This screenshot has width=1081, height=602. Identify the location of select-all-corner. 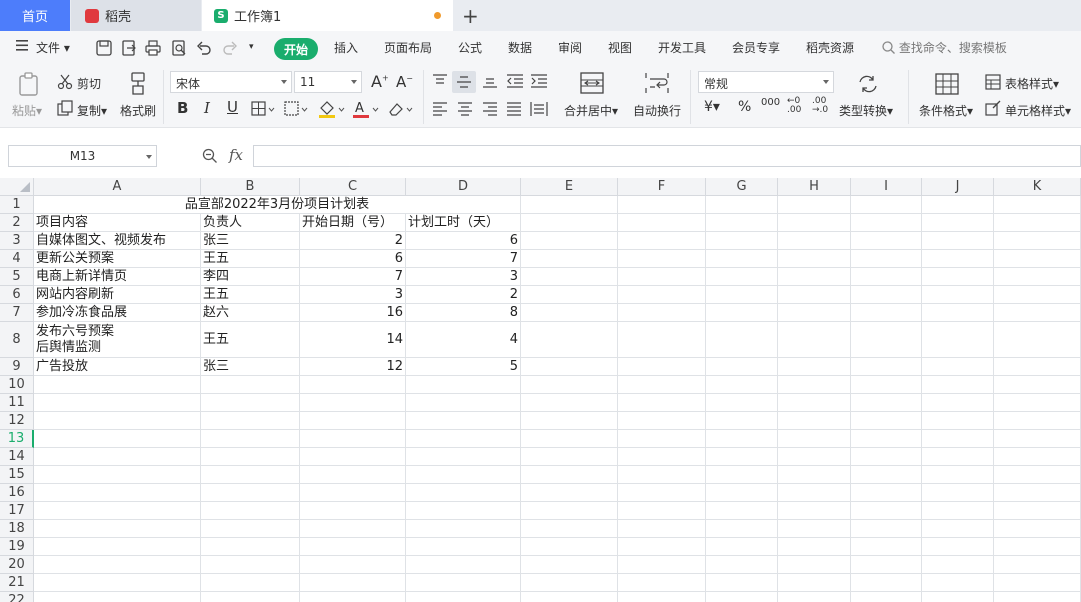
(17, 187).